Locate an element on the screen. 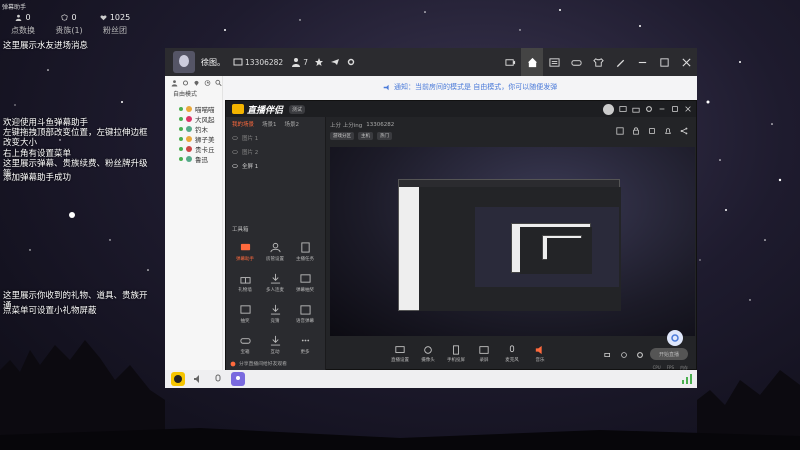 The width and height of the screenshot is (800, 450). studio-logo-mark is located at coordinates (238, 109).